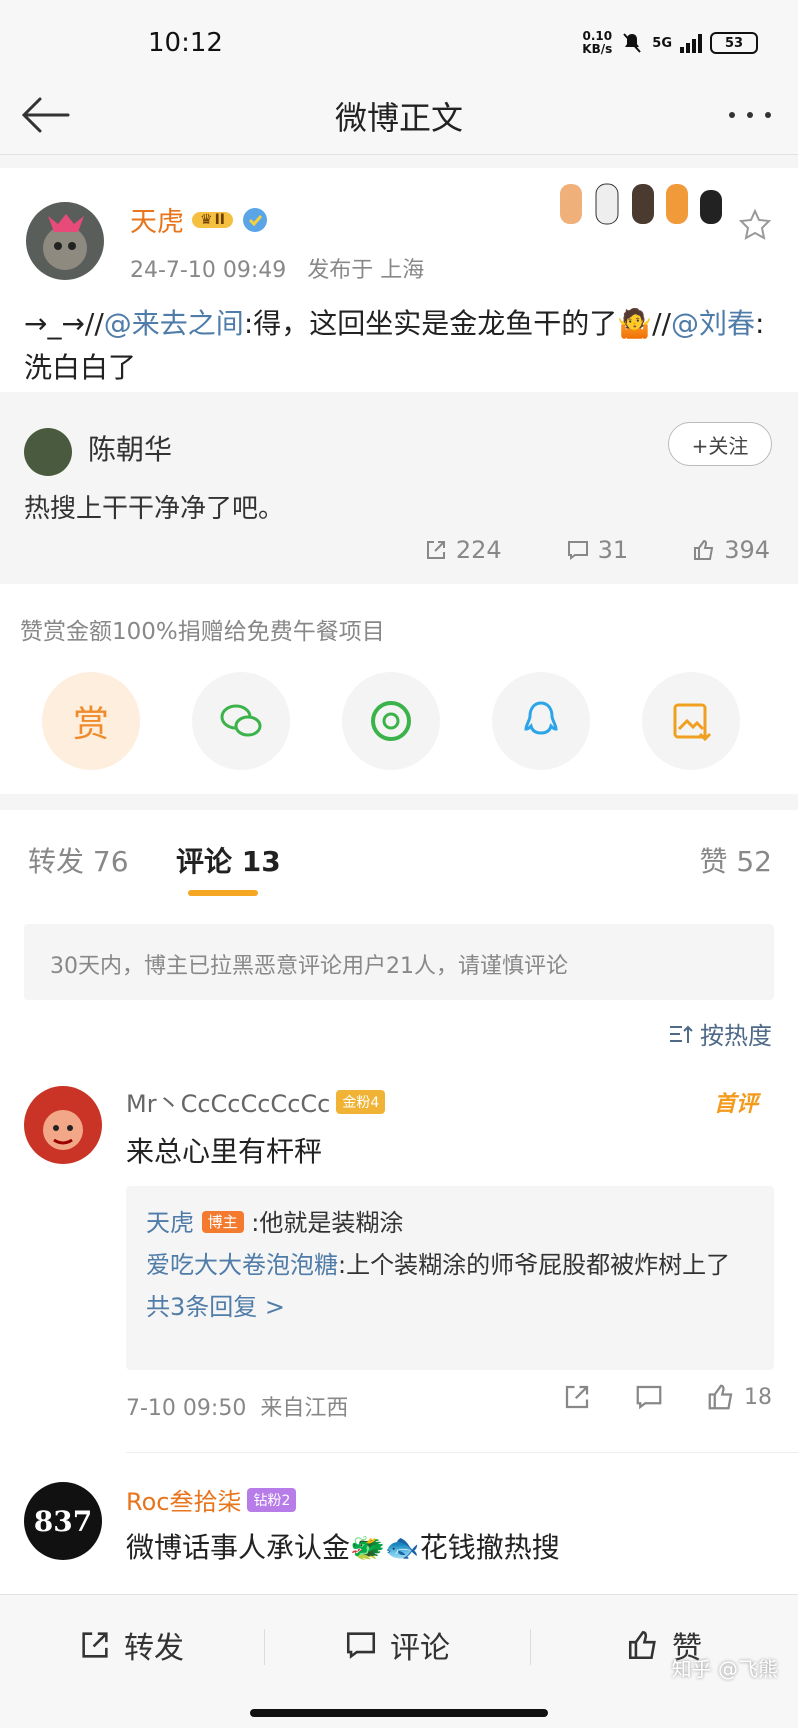 Image resolution: width=798 pixels, height=1728 pixels. What do you see at coordinates (755, 225) in the screenshot?
I see `favorite-star-icon` at bounding box center [755, 225].